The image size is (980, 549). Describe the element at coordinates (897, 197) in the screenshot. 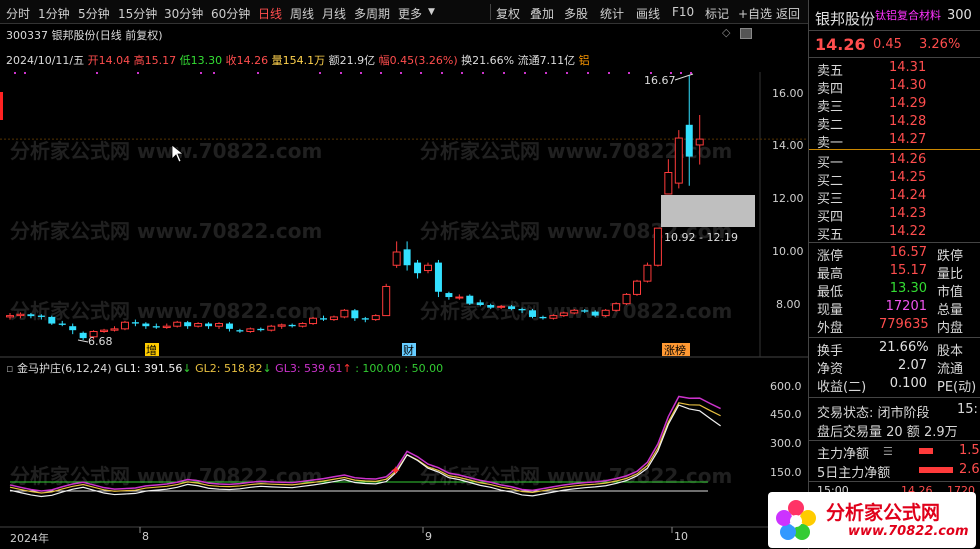

I see `bid-row-3: 买三 14.24` at that location.